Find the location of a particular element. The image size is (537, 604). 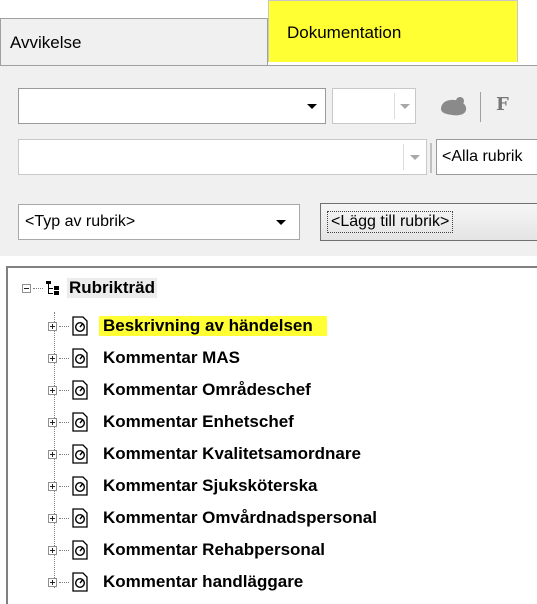

add-rubric-label: <Lägg till rubrik> is located at coordinates (390, 222).